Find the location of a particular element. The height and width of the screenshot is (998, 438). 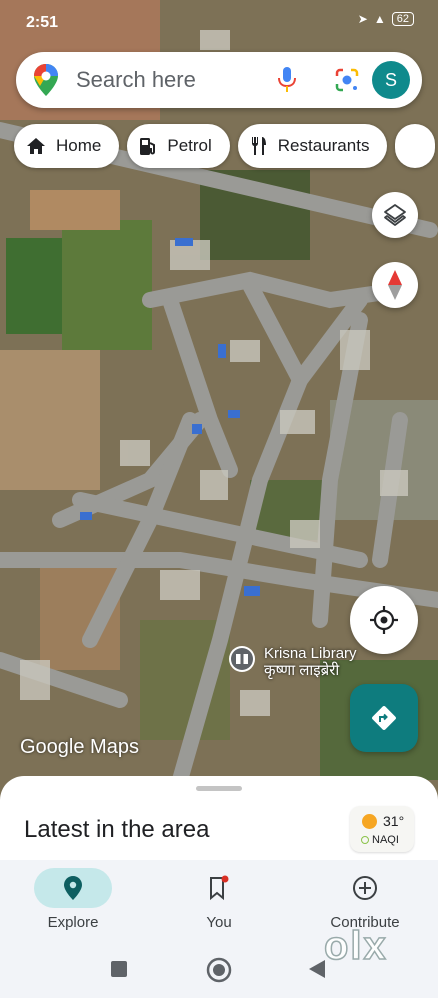

nav-label: Explore is located at coordinates (73, 922).